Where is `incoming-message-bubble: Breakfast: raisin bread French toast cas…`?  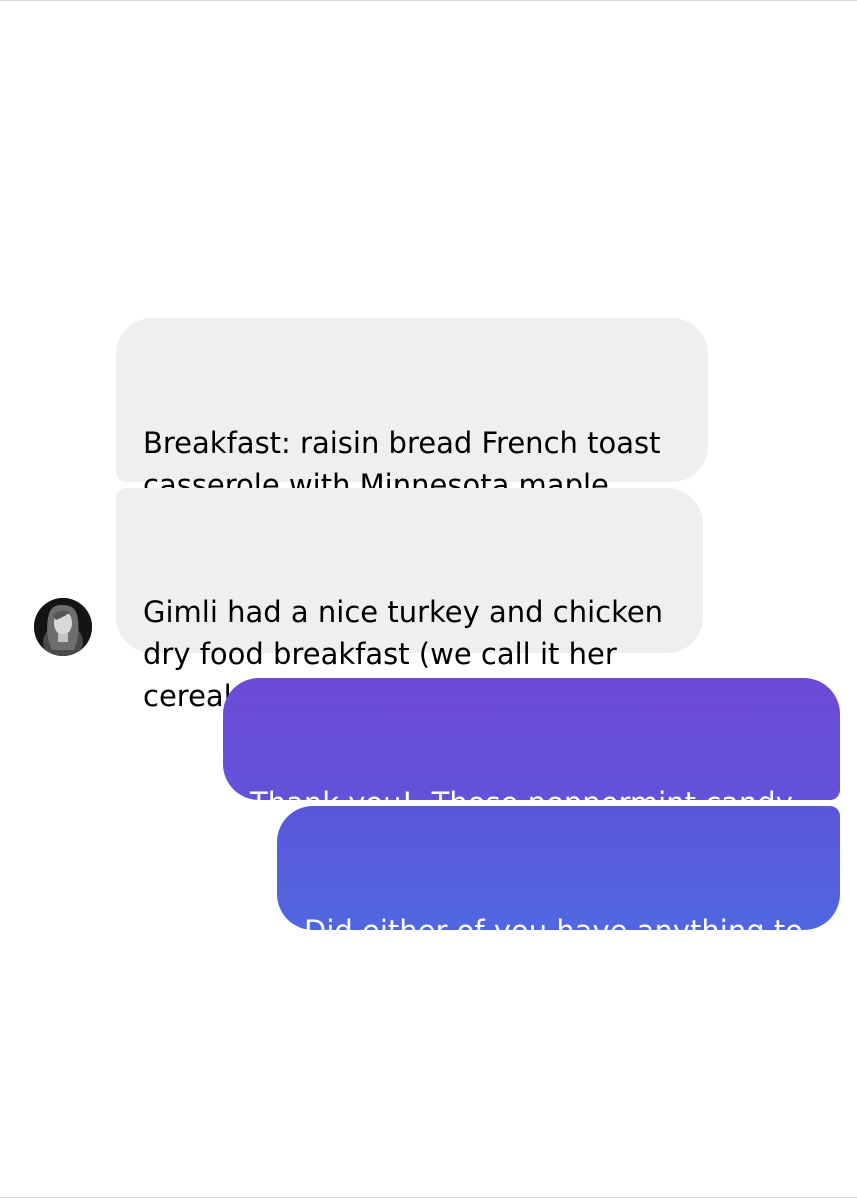
incoming-message-bubble: Breakfast: raisin bread French toast cas… is located at coordinates (412, 431).